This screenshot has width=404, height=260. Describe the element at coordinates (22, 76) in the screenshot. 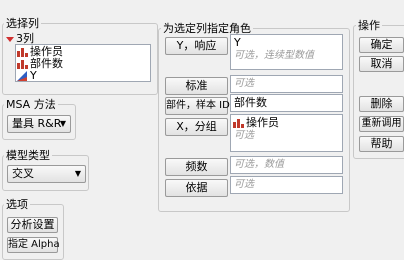

I see `continuous-triangle-icon` at that location.